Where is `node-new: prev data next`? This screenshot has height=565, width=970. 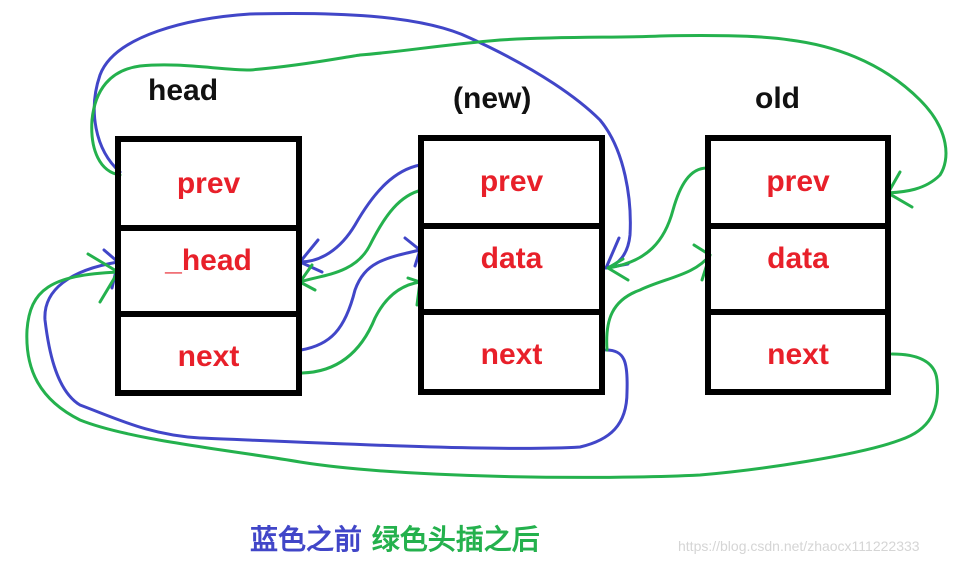 node-new: prev data next is located at coordinates (511, 265).